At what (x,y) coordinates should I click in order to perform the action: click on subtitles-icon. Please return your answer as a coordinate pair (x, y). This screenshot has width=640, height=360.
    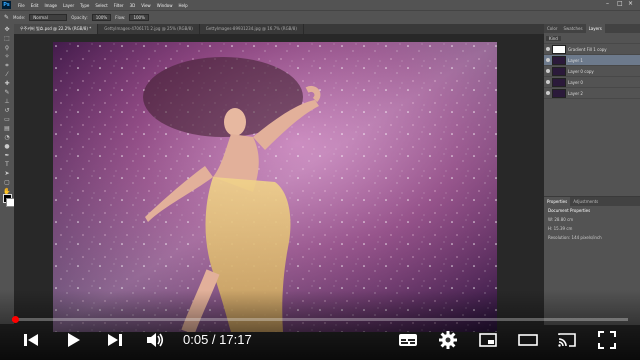
    Looking at the image, I should click on (408, 340).